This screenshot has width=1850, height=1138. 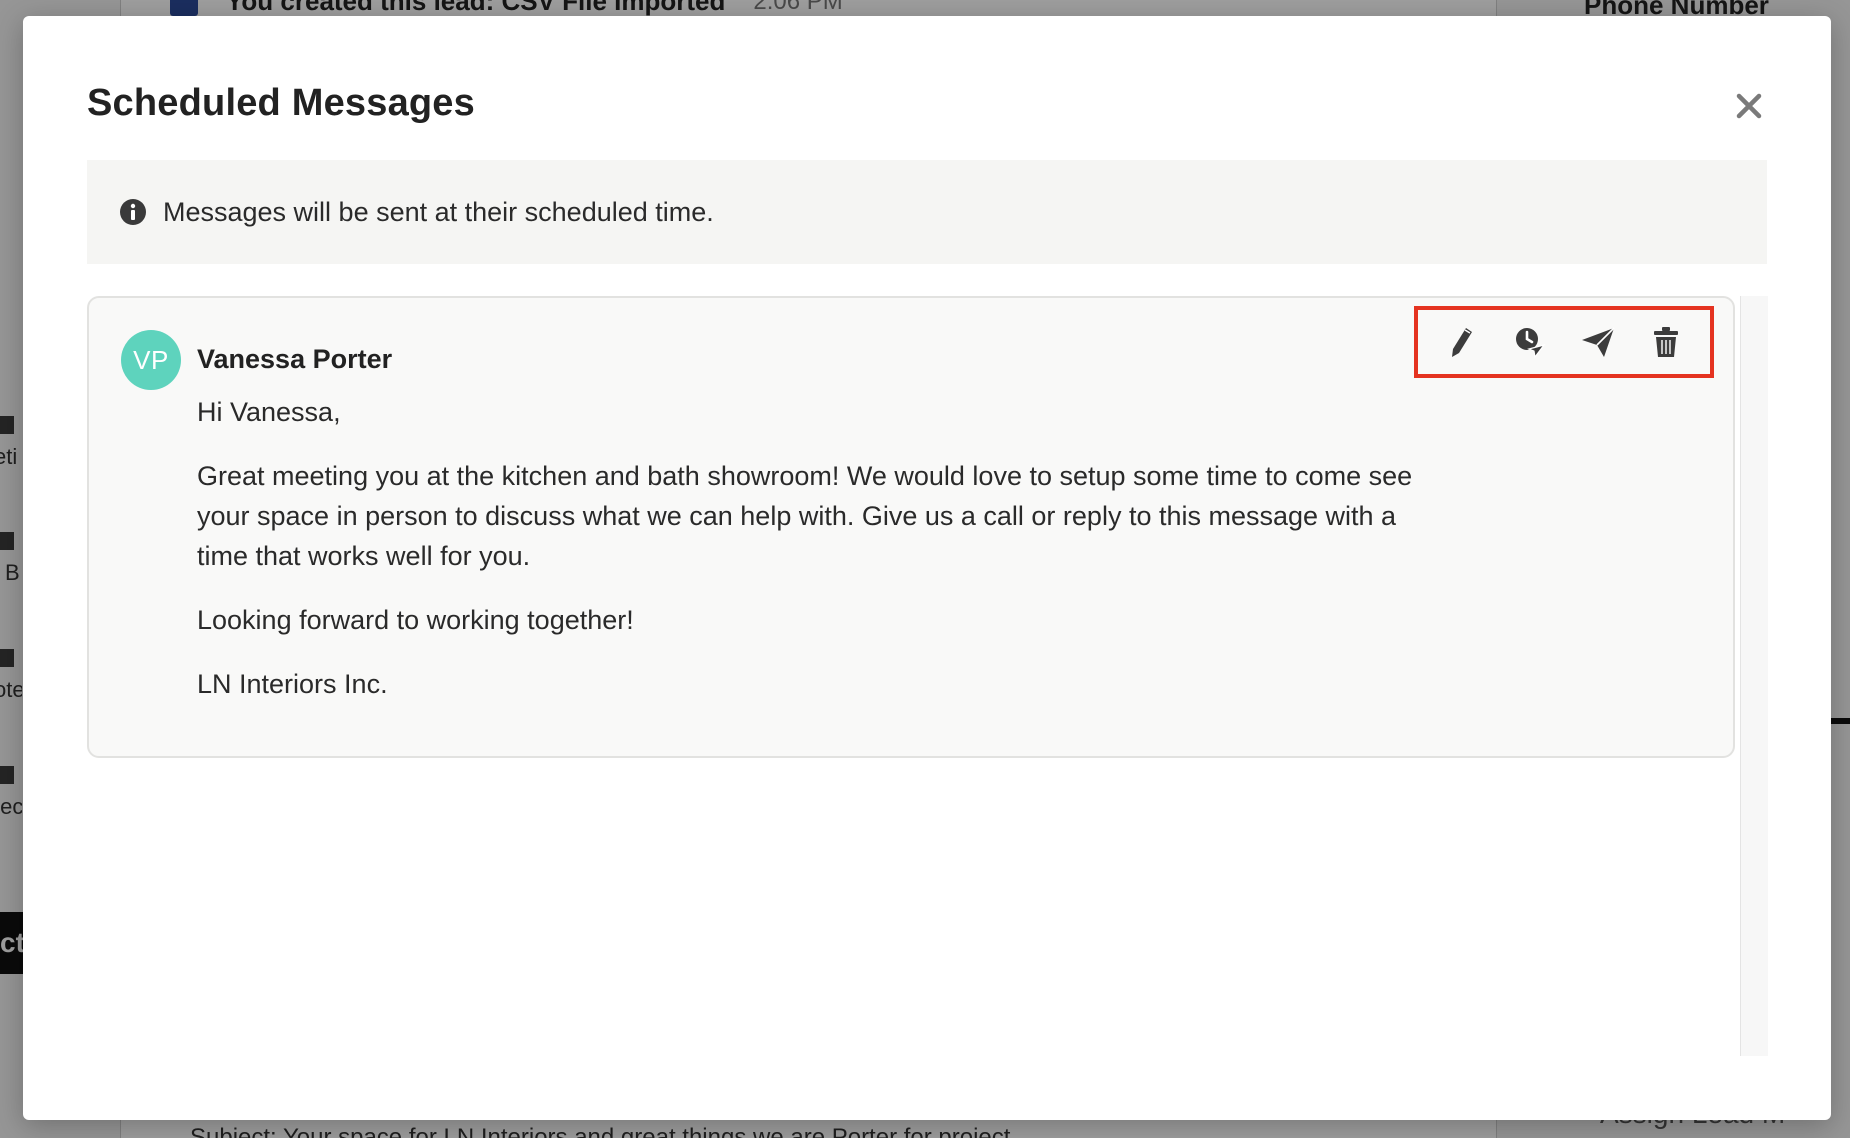 What do you see at coordinates (1754, 676) in the screenshot?
I see `scrollbar` at bounding box center [1754, 676].